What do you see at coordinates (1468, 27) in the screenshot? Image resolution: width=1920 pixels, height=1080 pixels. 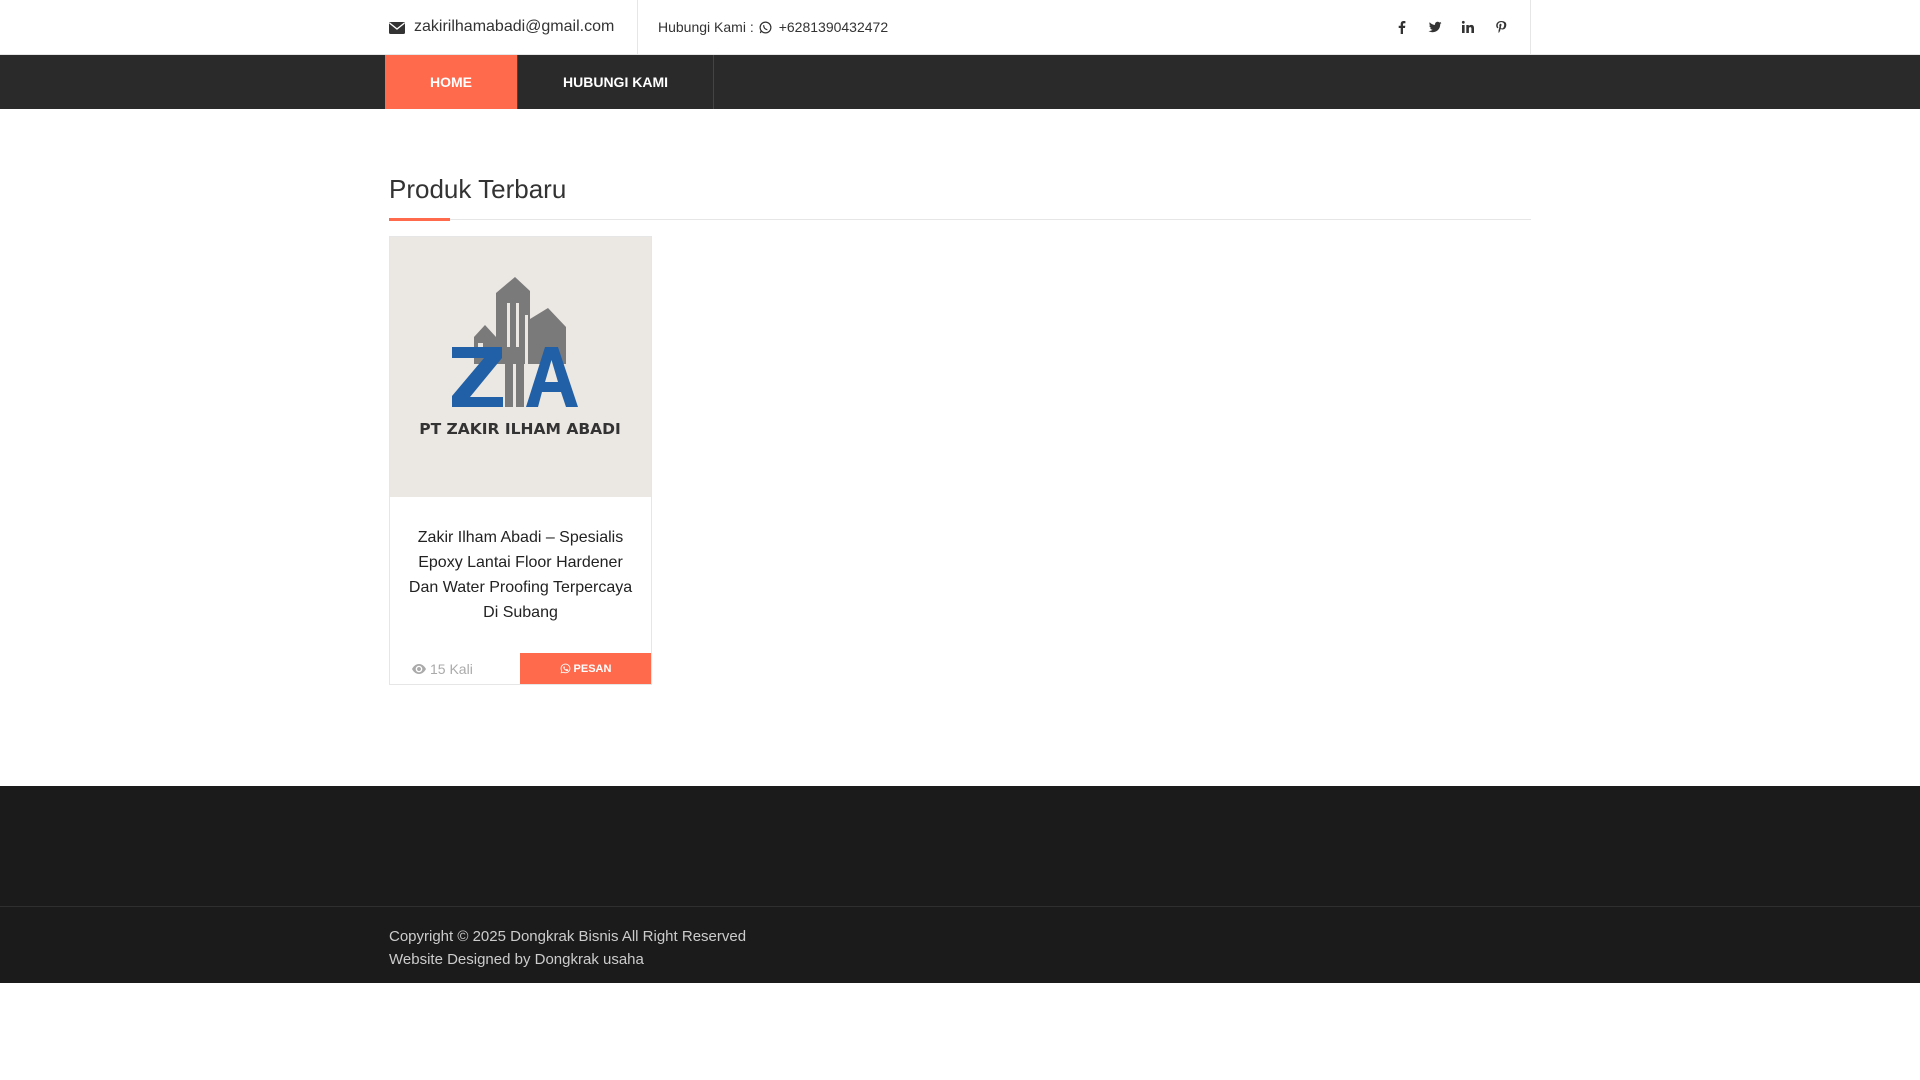 I see `linkedin-icon` at bounding box center [1468, 27].